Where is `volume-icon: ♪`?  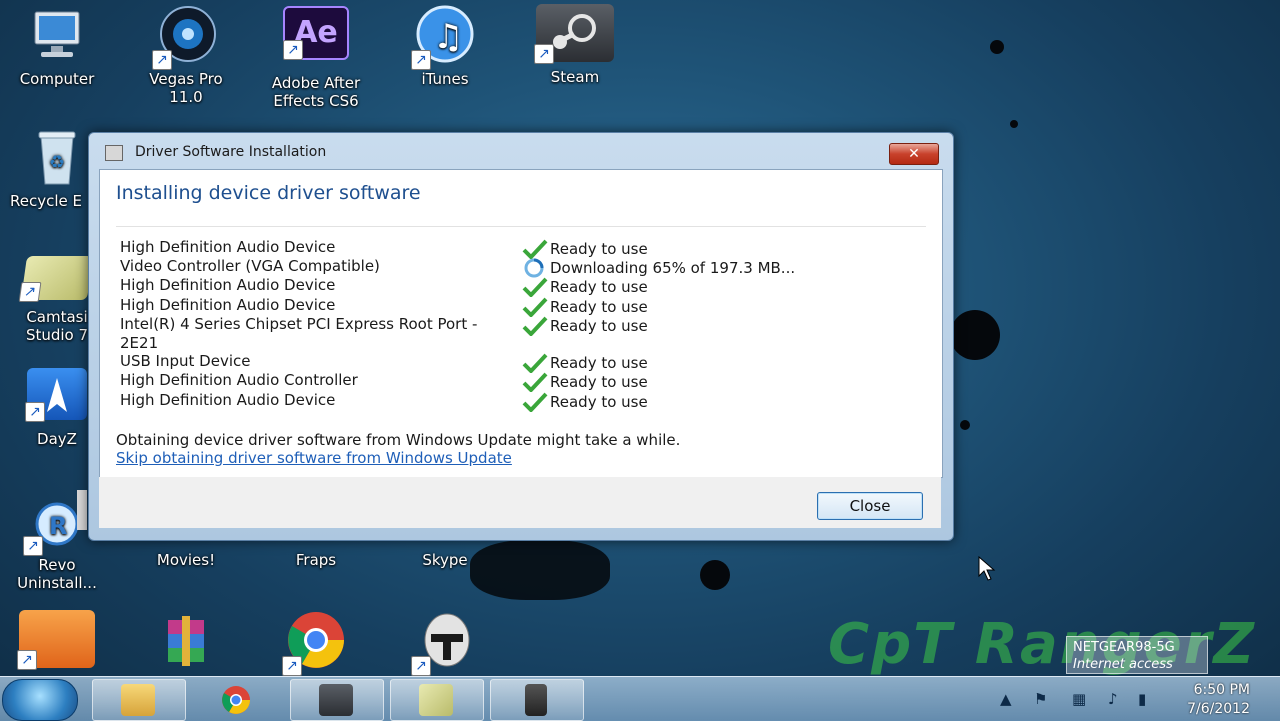
volume-icon: ♪ is located at coordinates (1113, 699).